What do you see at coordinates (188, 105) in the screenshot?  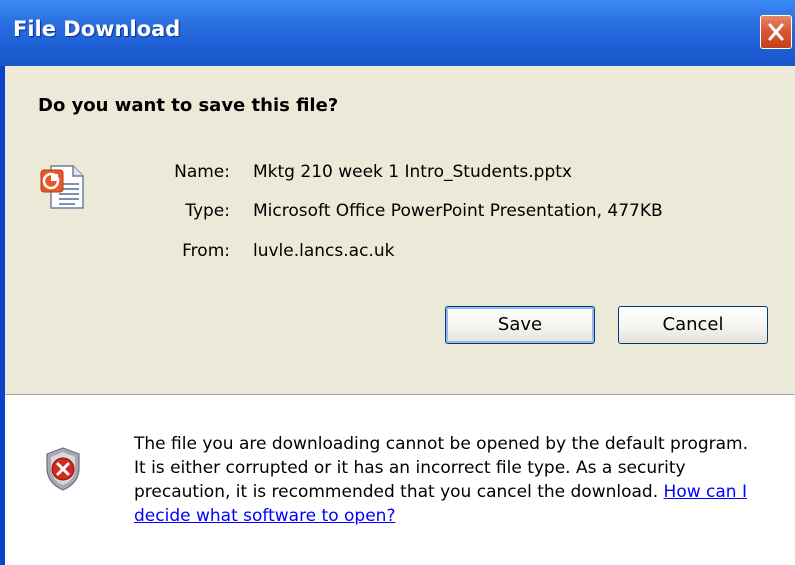 I see `prompt-question: Do you want to save this file?` at bounding box center [188, 105].